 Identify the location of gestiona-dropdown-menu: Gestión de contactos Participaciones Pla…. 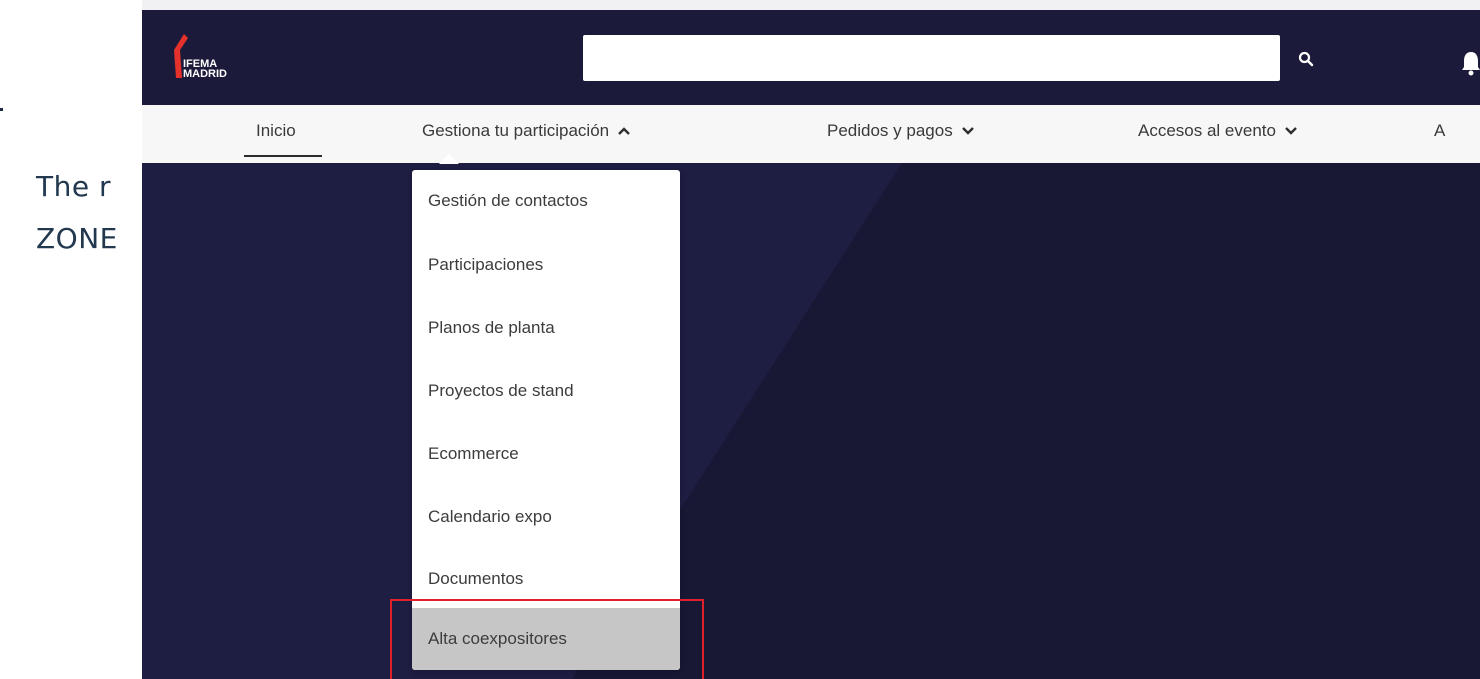
(546, 420).